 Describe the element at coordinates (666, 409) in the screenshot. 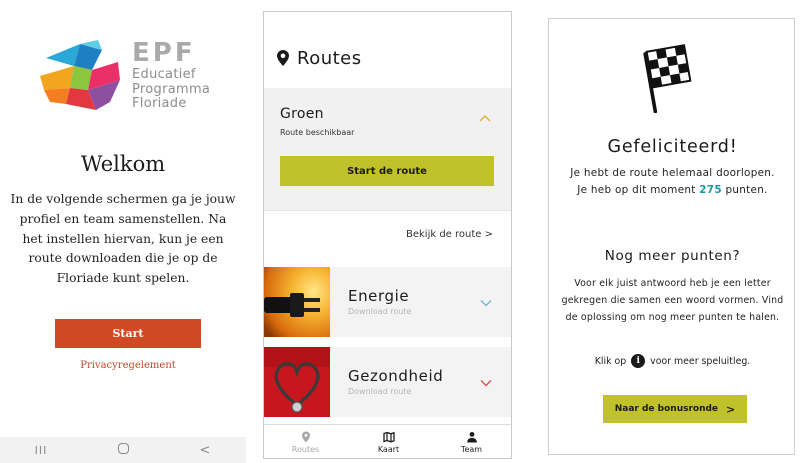

I see `bonus-round-label: Naar de bonusronde` at that location.